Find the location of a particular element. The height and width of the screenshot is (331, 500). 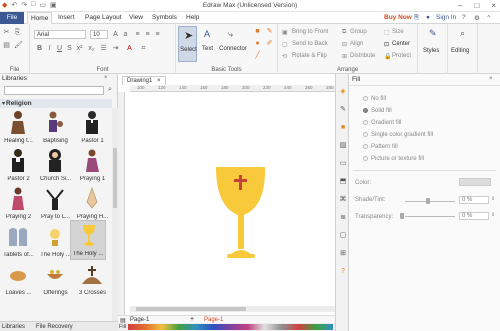

color-picker is located at coordinates (475, 182).